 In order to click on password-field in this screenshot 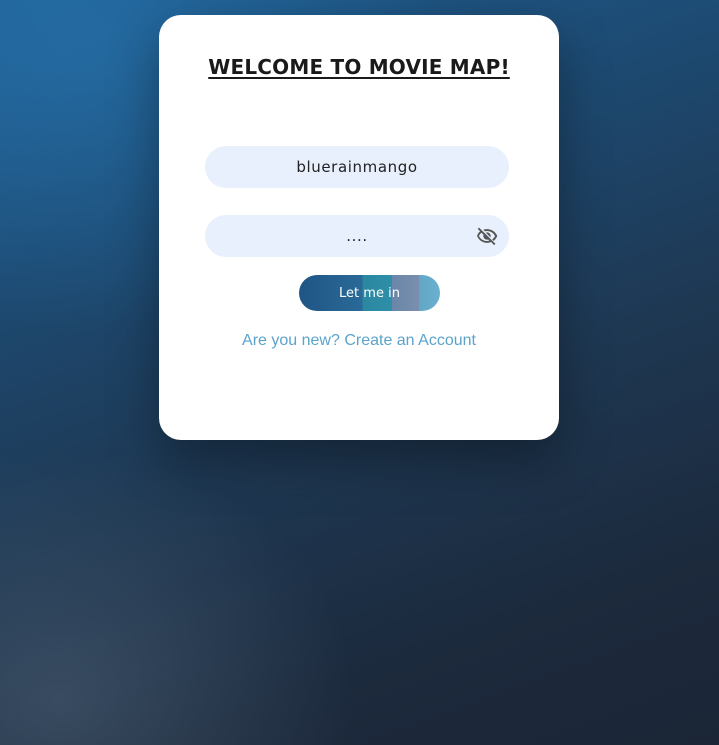, I will do `click(357, 236)`.